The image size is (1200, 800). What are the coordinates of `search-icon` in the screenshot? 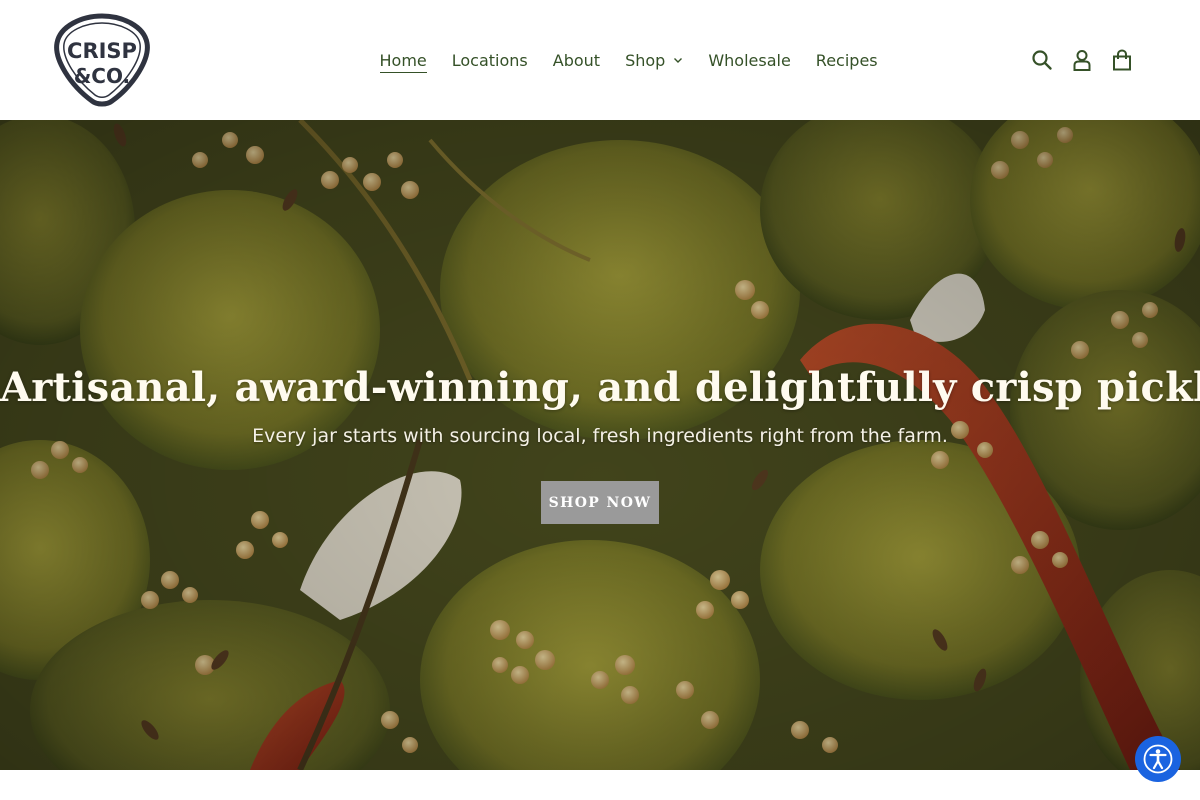 It's located at (1042, 60).